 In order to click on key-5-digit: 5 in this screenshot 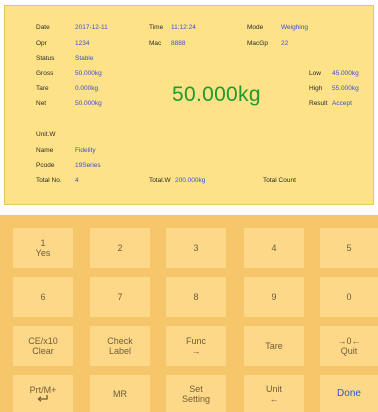, I will do `click(349, 248)`.